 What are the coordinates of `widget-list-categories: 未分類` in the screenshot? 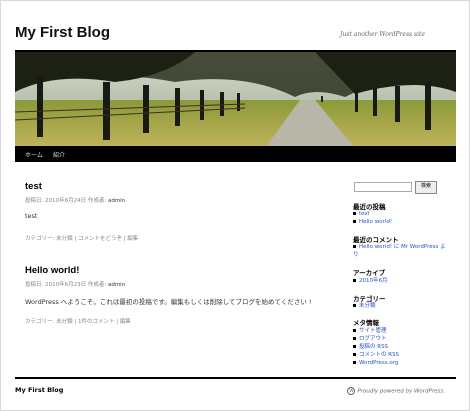 It's located at (364, 306).